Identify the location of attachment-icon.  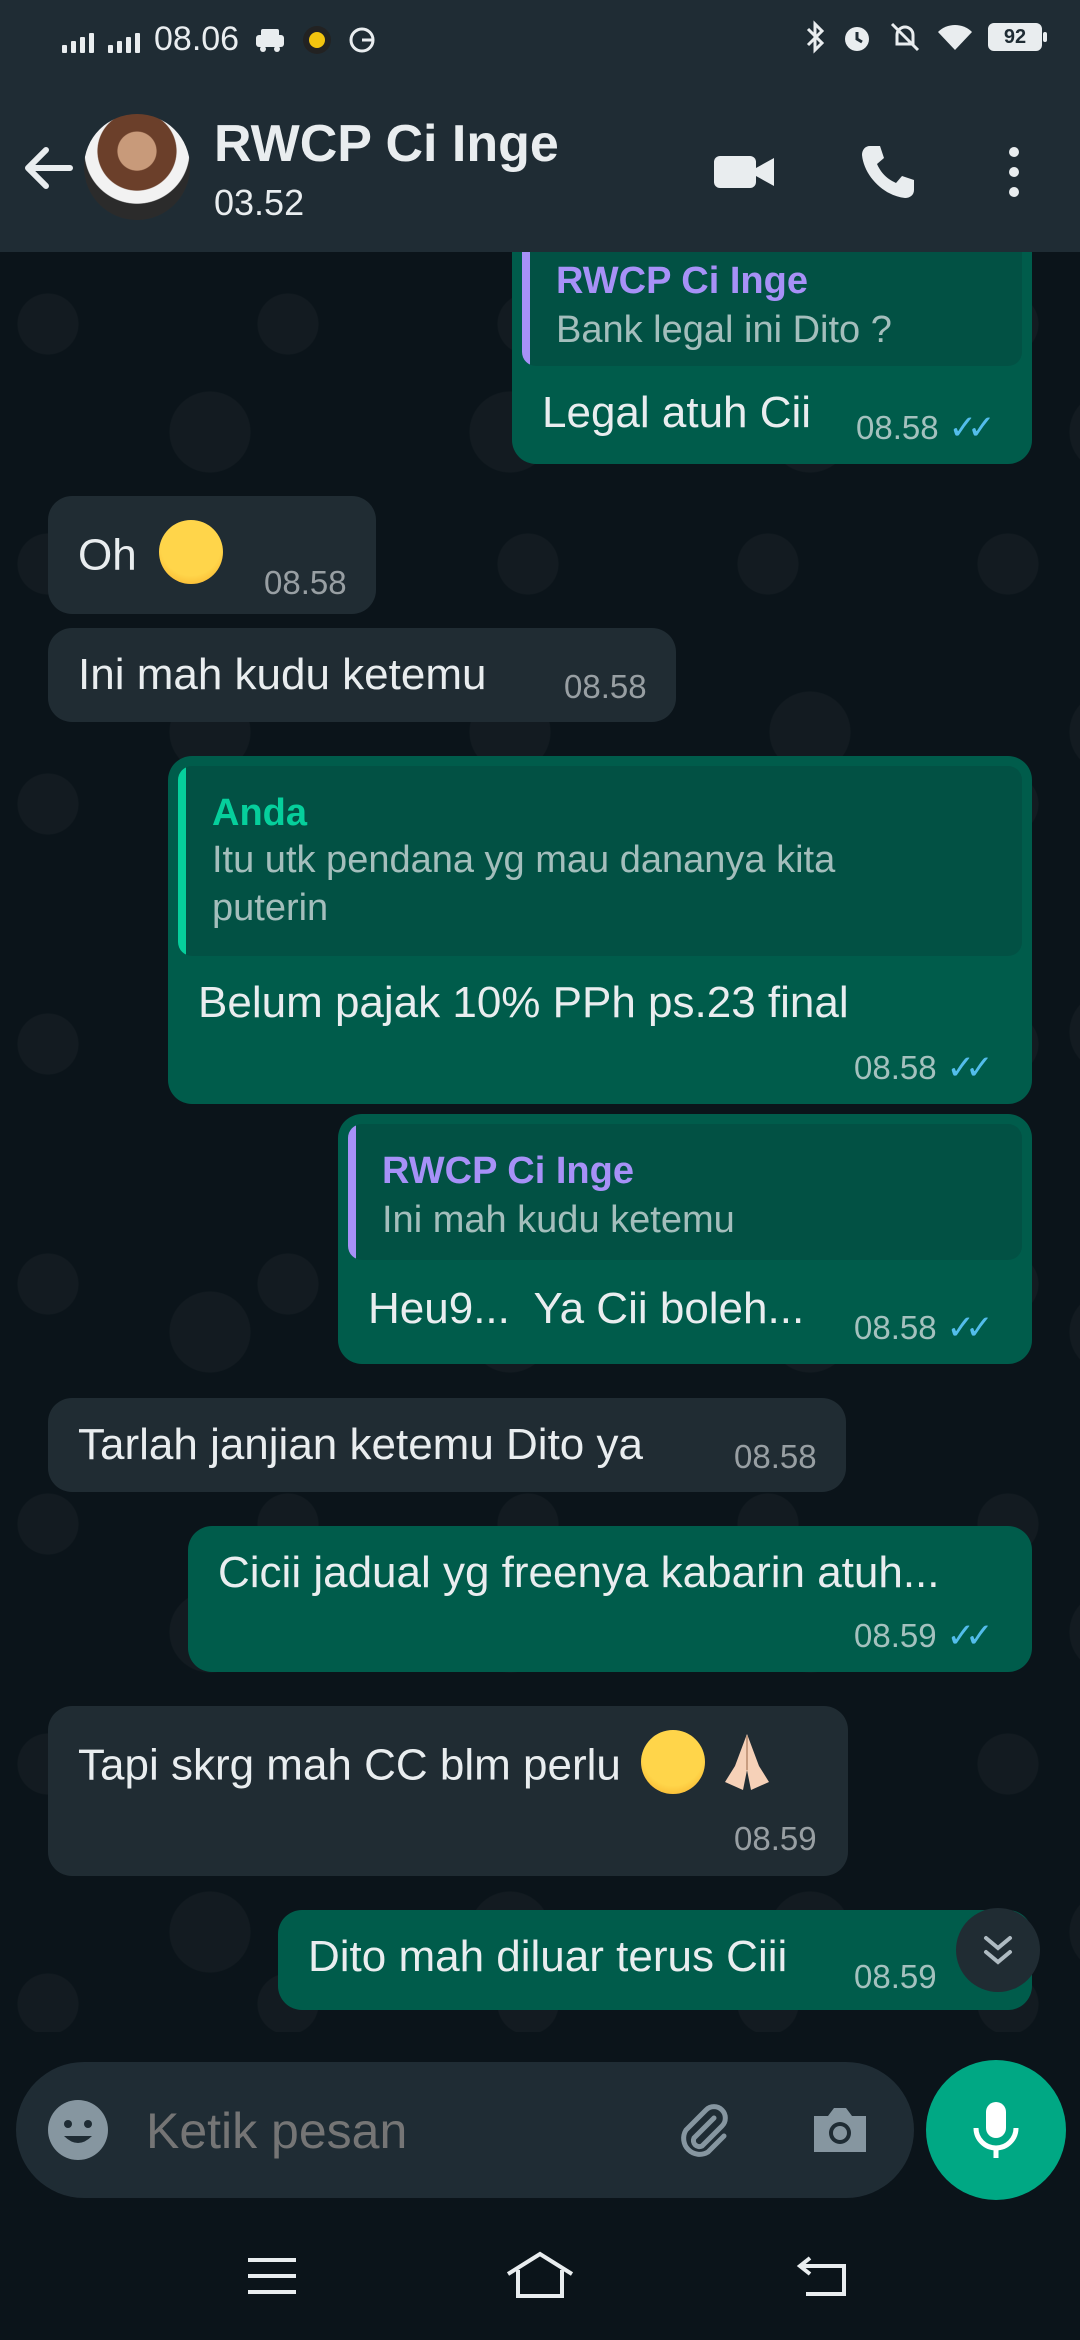
(704, 2130).